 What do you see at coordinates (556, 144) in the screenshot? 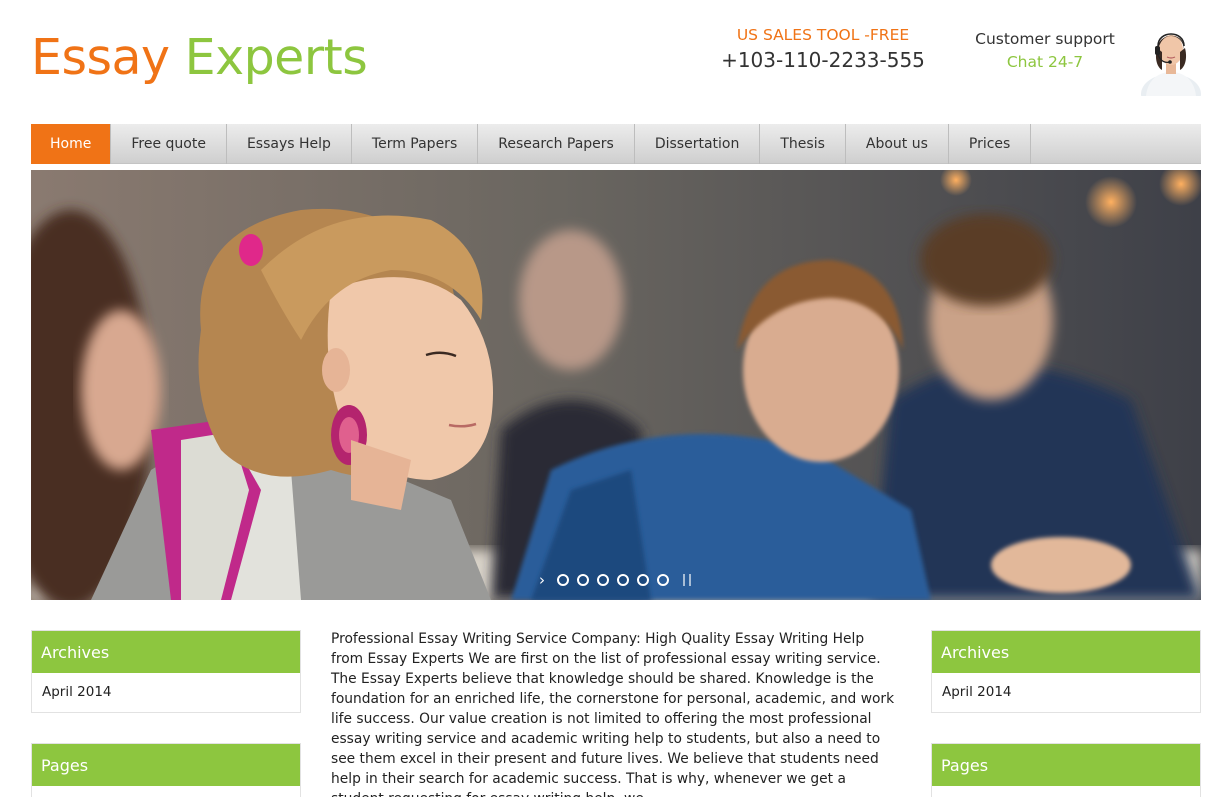
I see `nav-item-research-papers: Research Papers` at bounding box center [556, 144].